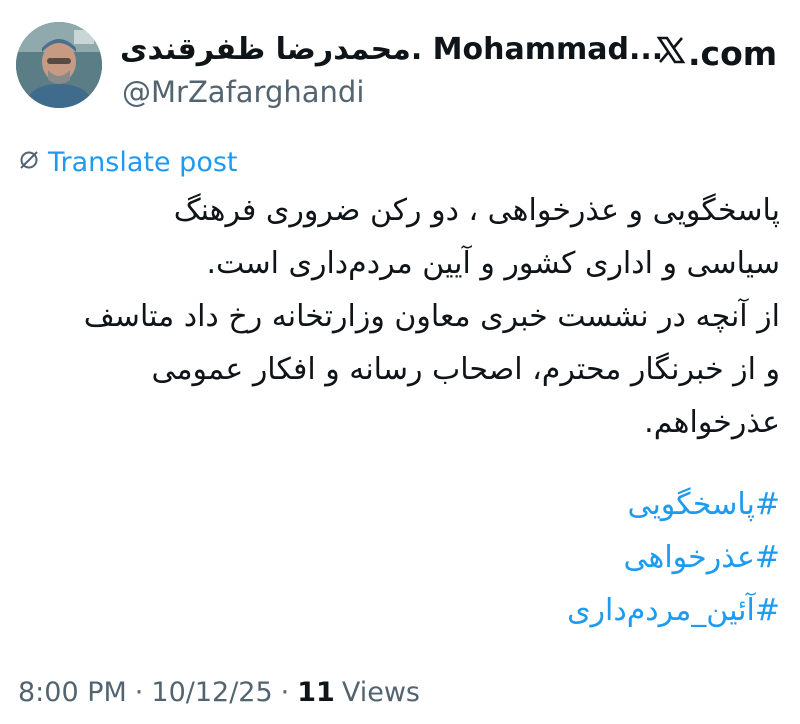 This screenshot has width=800, height=724. I want to click on avatar, so click(59, 65).